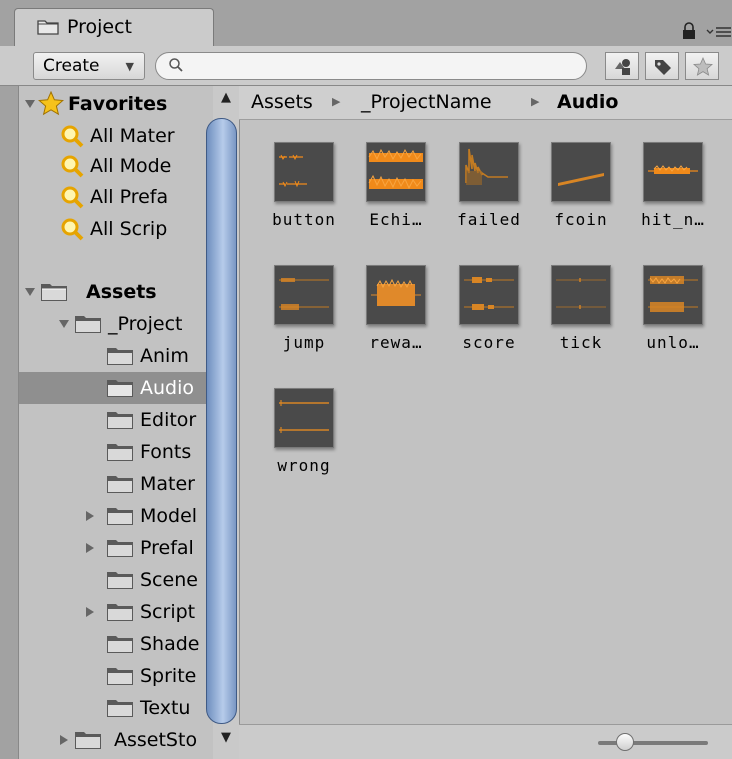 The height and width of the screenshot is (759, 732). I want to click on filter-type-icon, so click(622, 67).